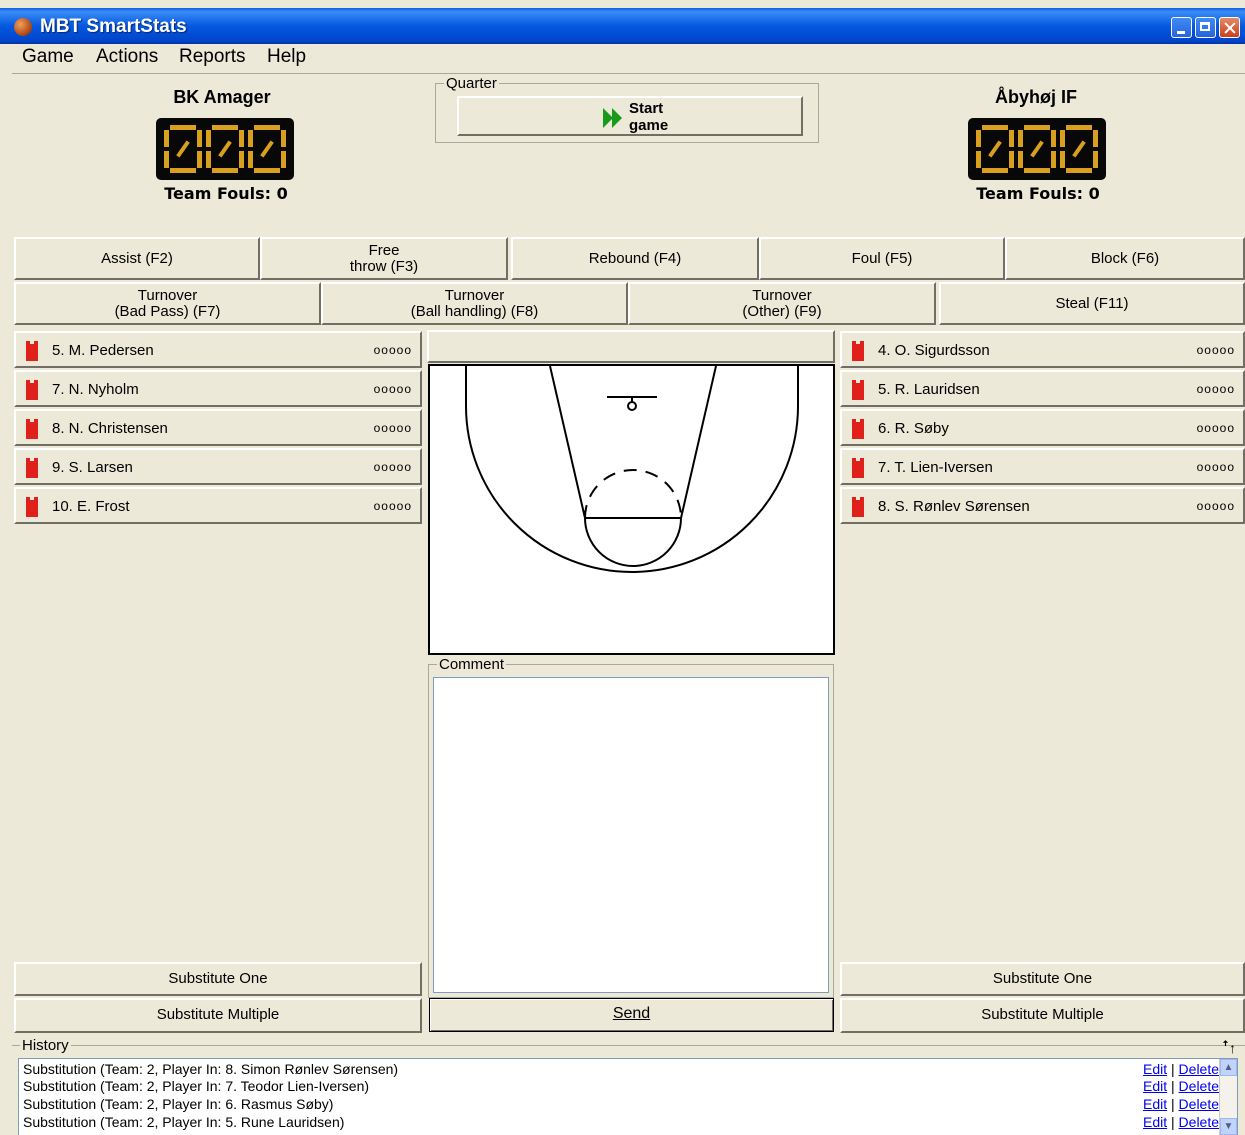 This screenshot has width=1245, height=1135. I want to click on home-player-row: 8. N. Christensen ooooo, so click(218, 427).